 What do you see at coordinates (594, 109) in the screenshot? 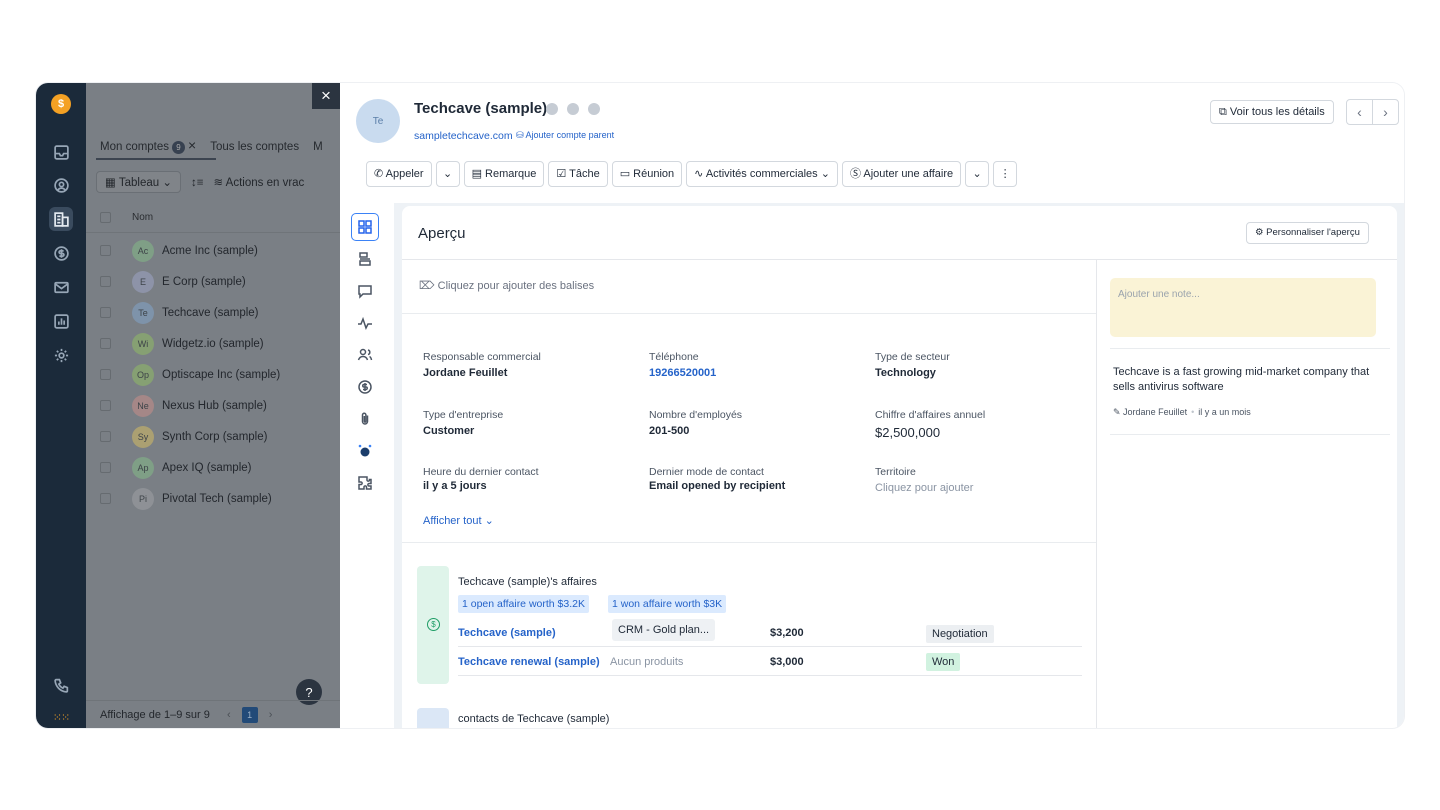
I see `linkedin-icon` at bounding box center [594, 109].